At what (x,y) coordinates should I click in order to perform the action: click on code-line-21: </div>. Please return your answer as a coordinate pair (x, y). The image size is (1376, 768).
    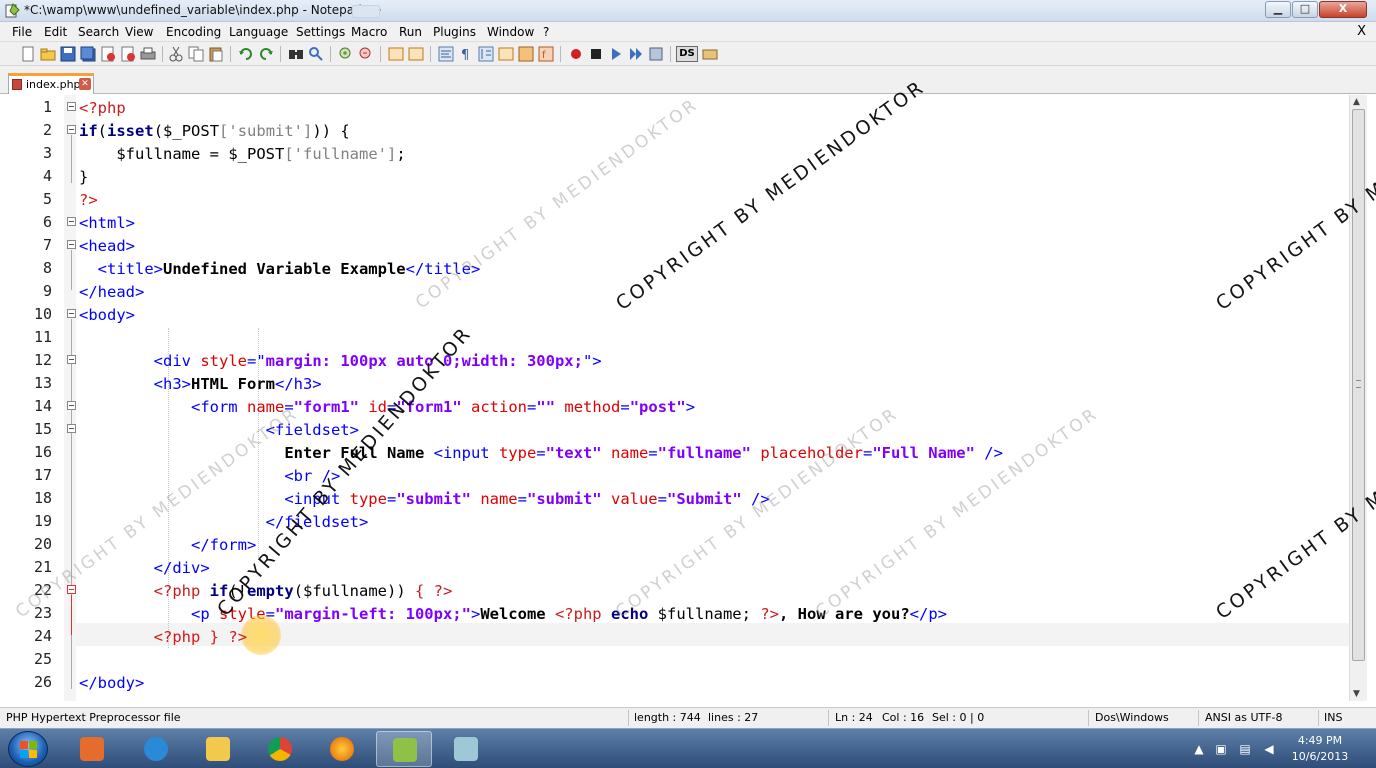
    Looking at the image, I should click on (181, 568).